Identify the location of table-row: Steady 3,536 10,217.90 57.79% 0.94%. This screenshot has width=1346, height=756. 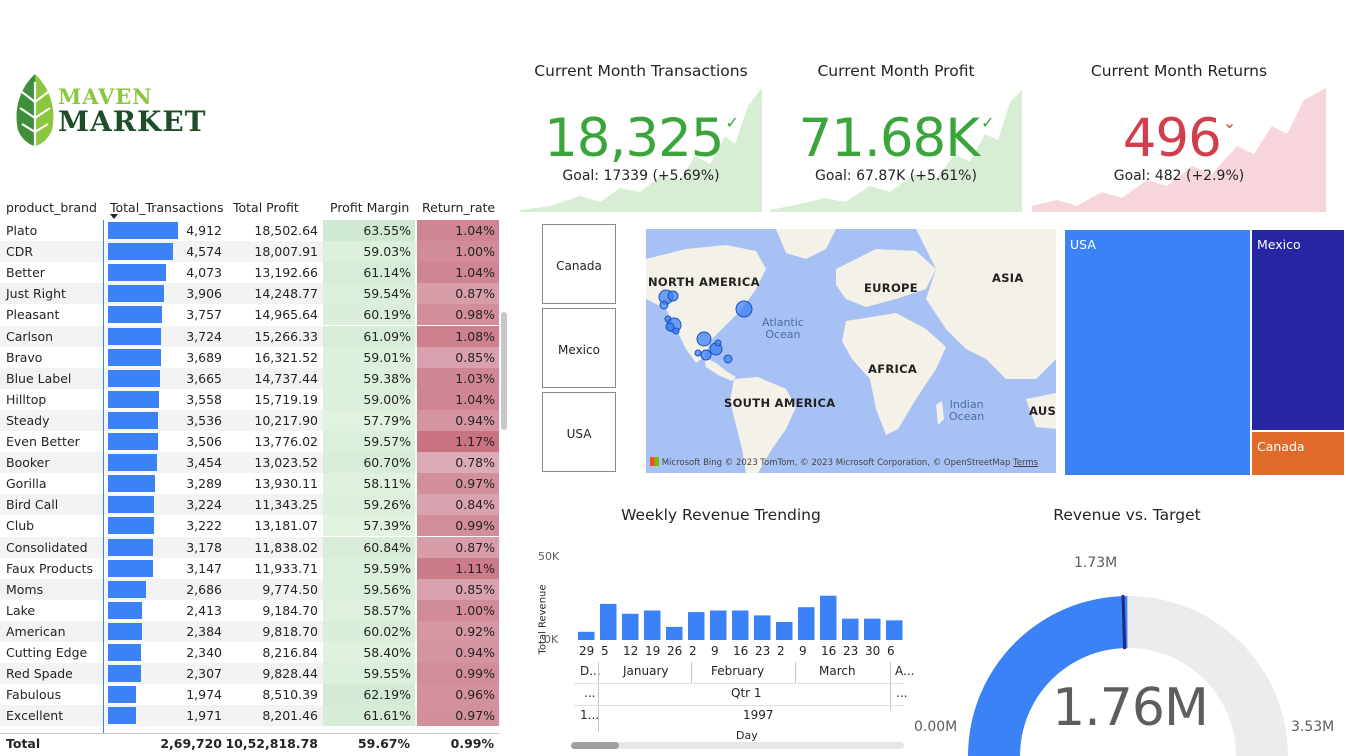
(250, 420).